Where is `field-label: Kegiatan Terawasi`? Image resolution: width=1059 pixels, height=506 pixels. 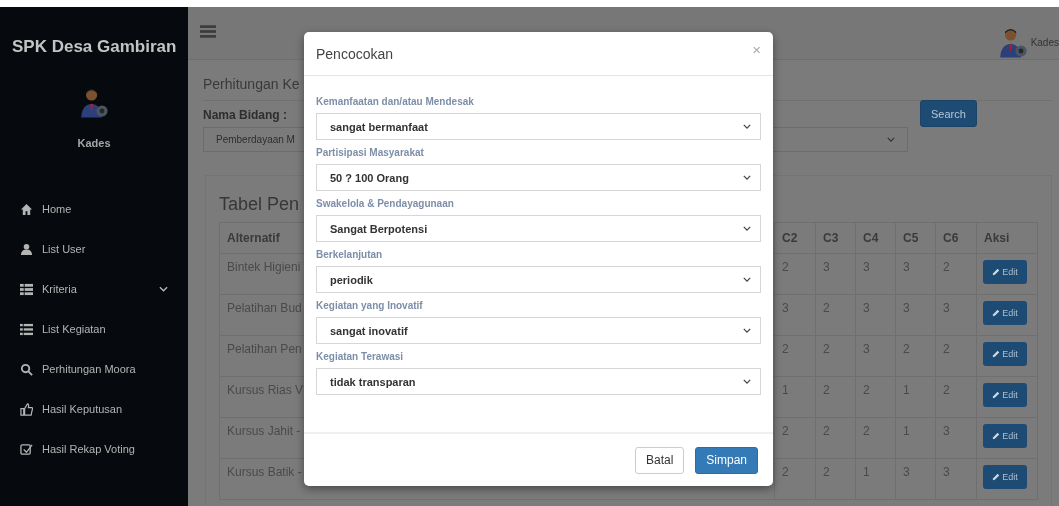 field-label: Kegiatan Terawasi is located at coordinates (360, 356).